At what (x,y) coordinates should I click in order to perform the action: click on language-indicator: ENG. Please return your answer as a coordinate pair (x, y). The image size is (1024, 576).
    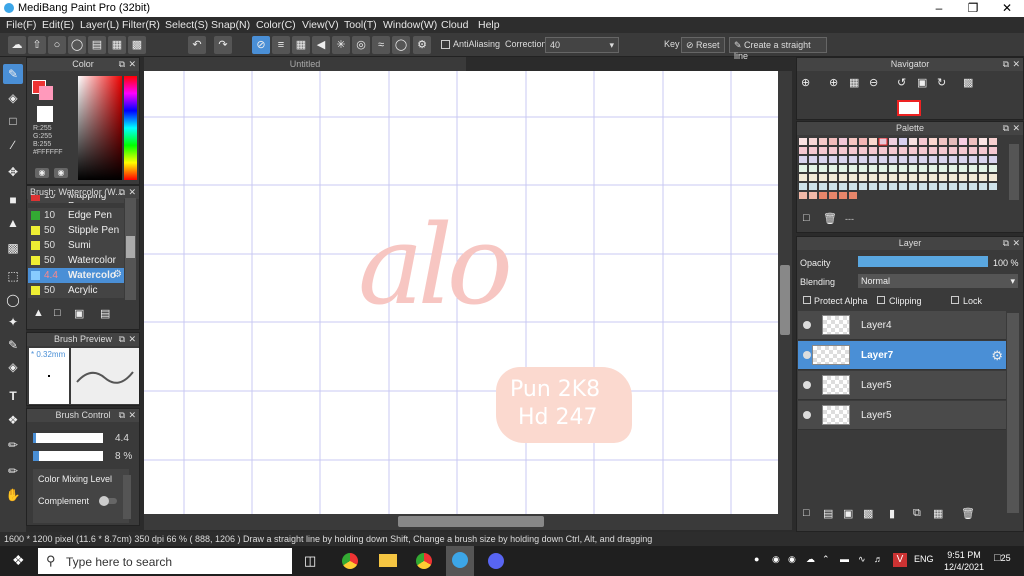
    Looking at the image, I should click on (924, 559).